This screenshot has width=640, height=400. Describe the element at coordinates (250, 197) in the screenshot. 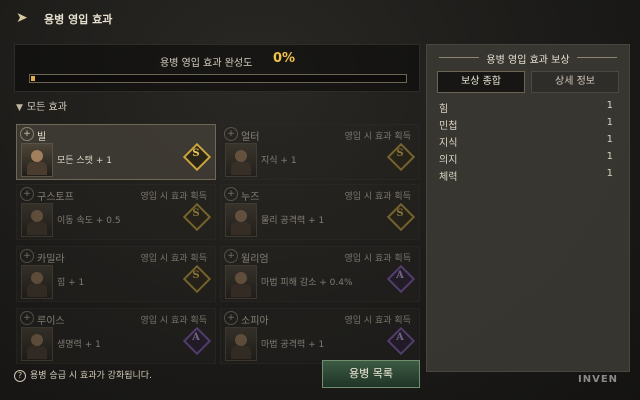

I see `mercenary-name: 누즈` at that location.